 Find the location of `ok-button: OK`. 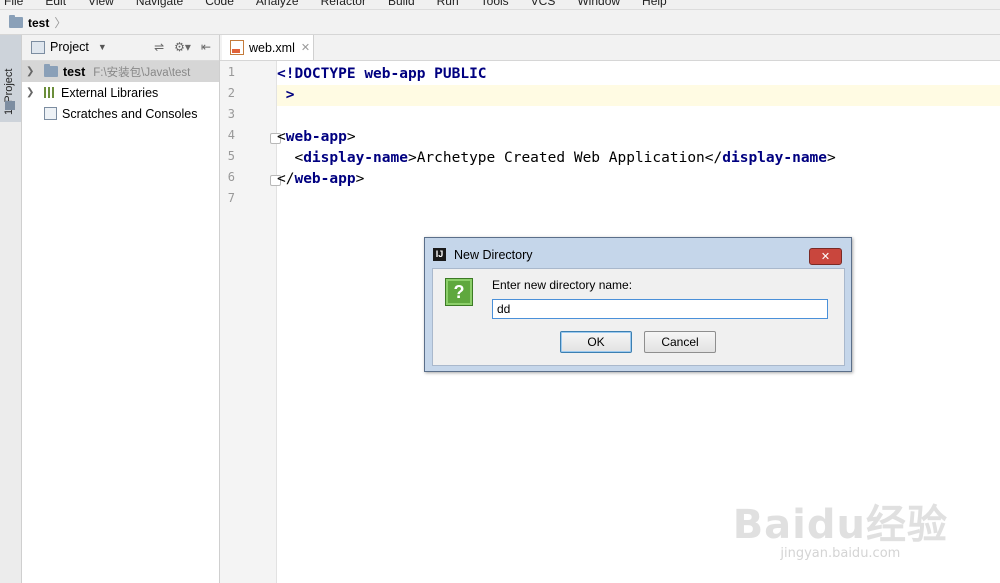

ok-button: OK is located at coordinates (596, 342).